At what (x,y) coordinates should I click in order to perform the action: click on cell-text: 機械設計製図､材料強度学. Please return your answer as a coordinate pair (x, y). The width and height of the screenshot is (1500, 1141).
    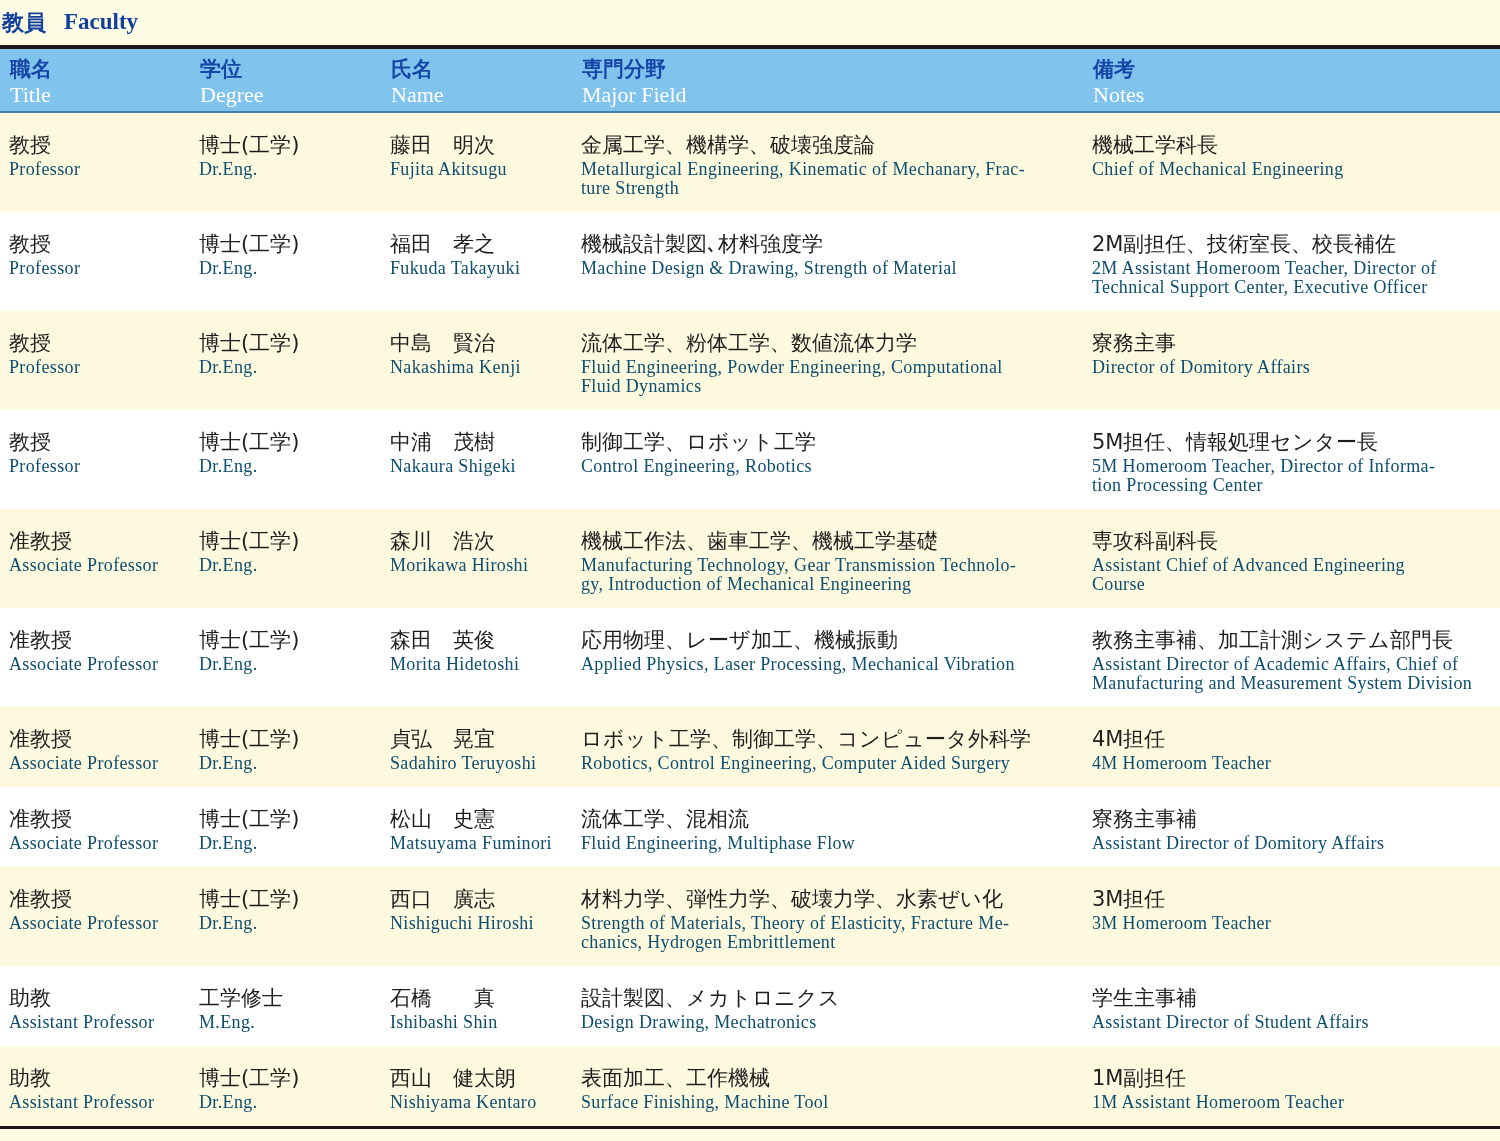
    Looking at the image, I should click on (702, 244).